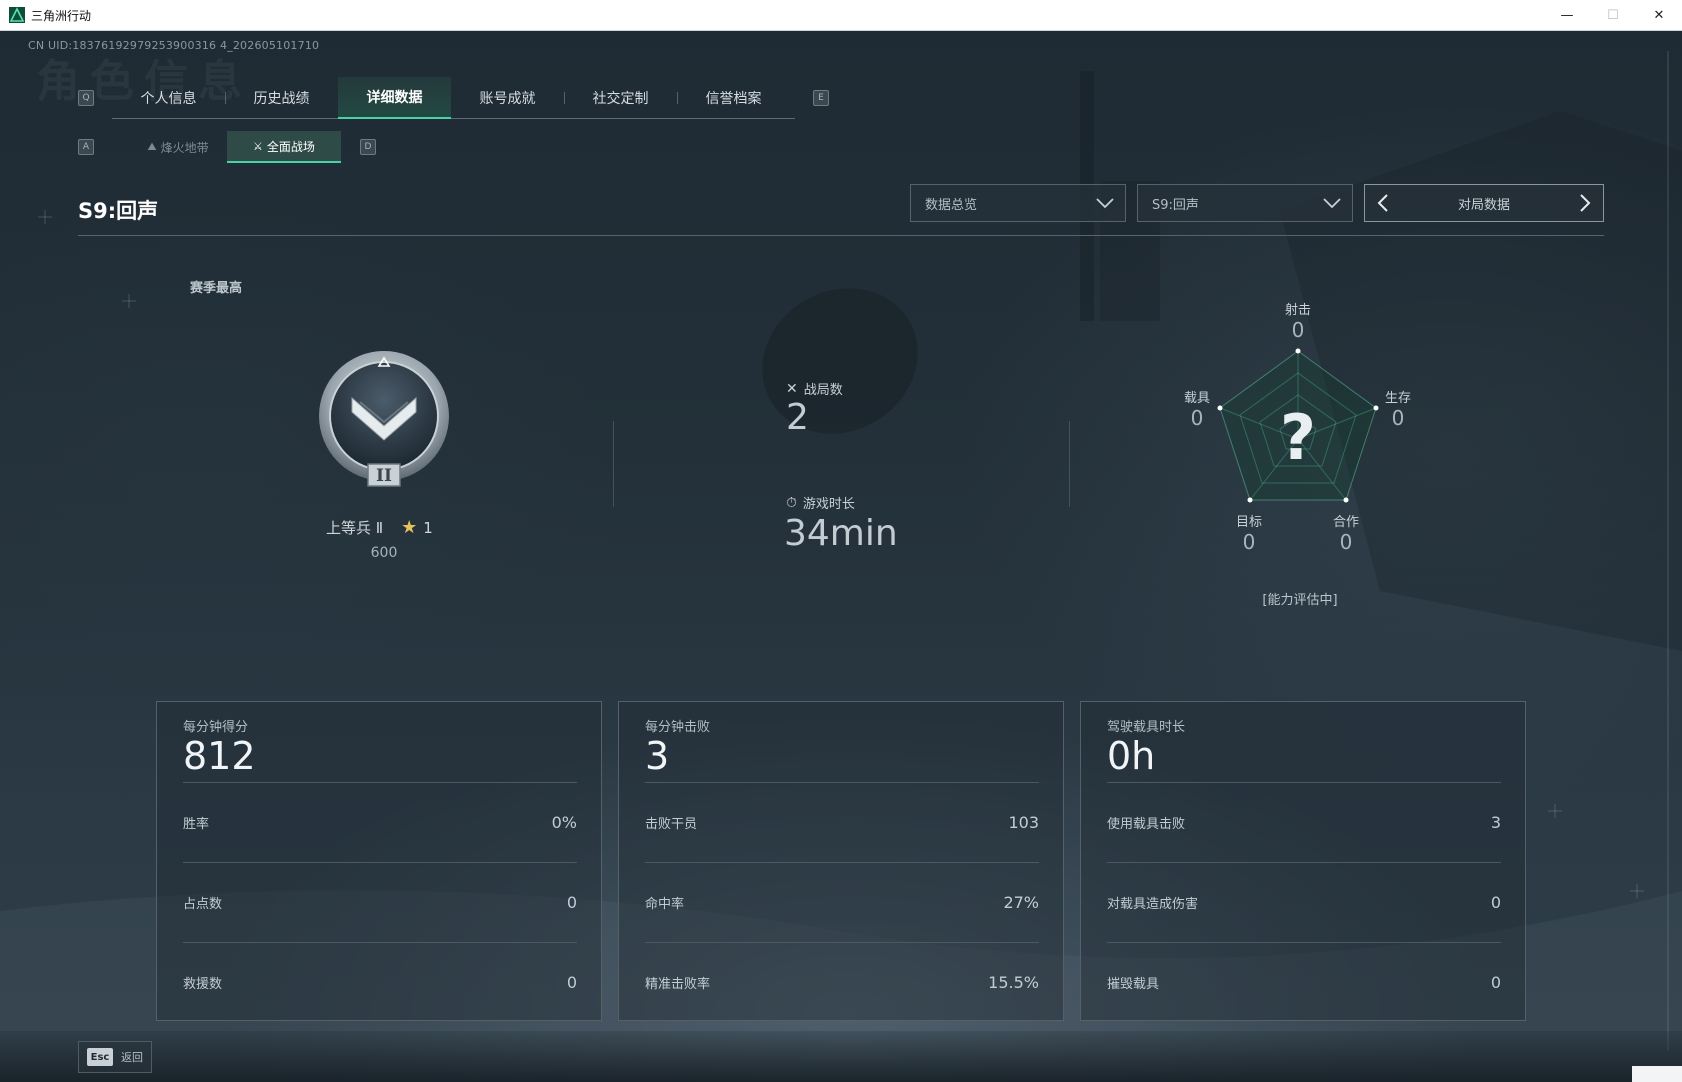 This screenshot has width=1682, height=1082. Describe the element at coordinates (1248, 522) in the screenshot. I see `radar-axis-objective: 目标` at that location.